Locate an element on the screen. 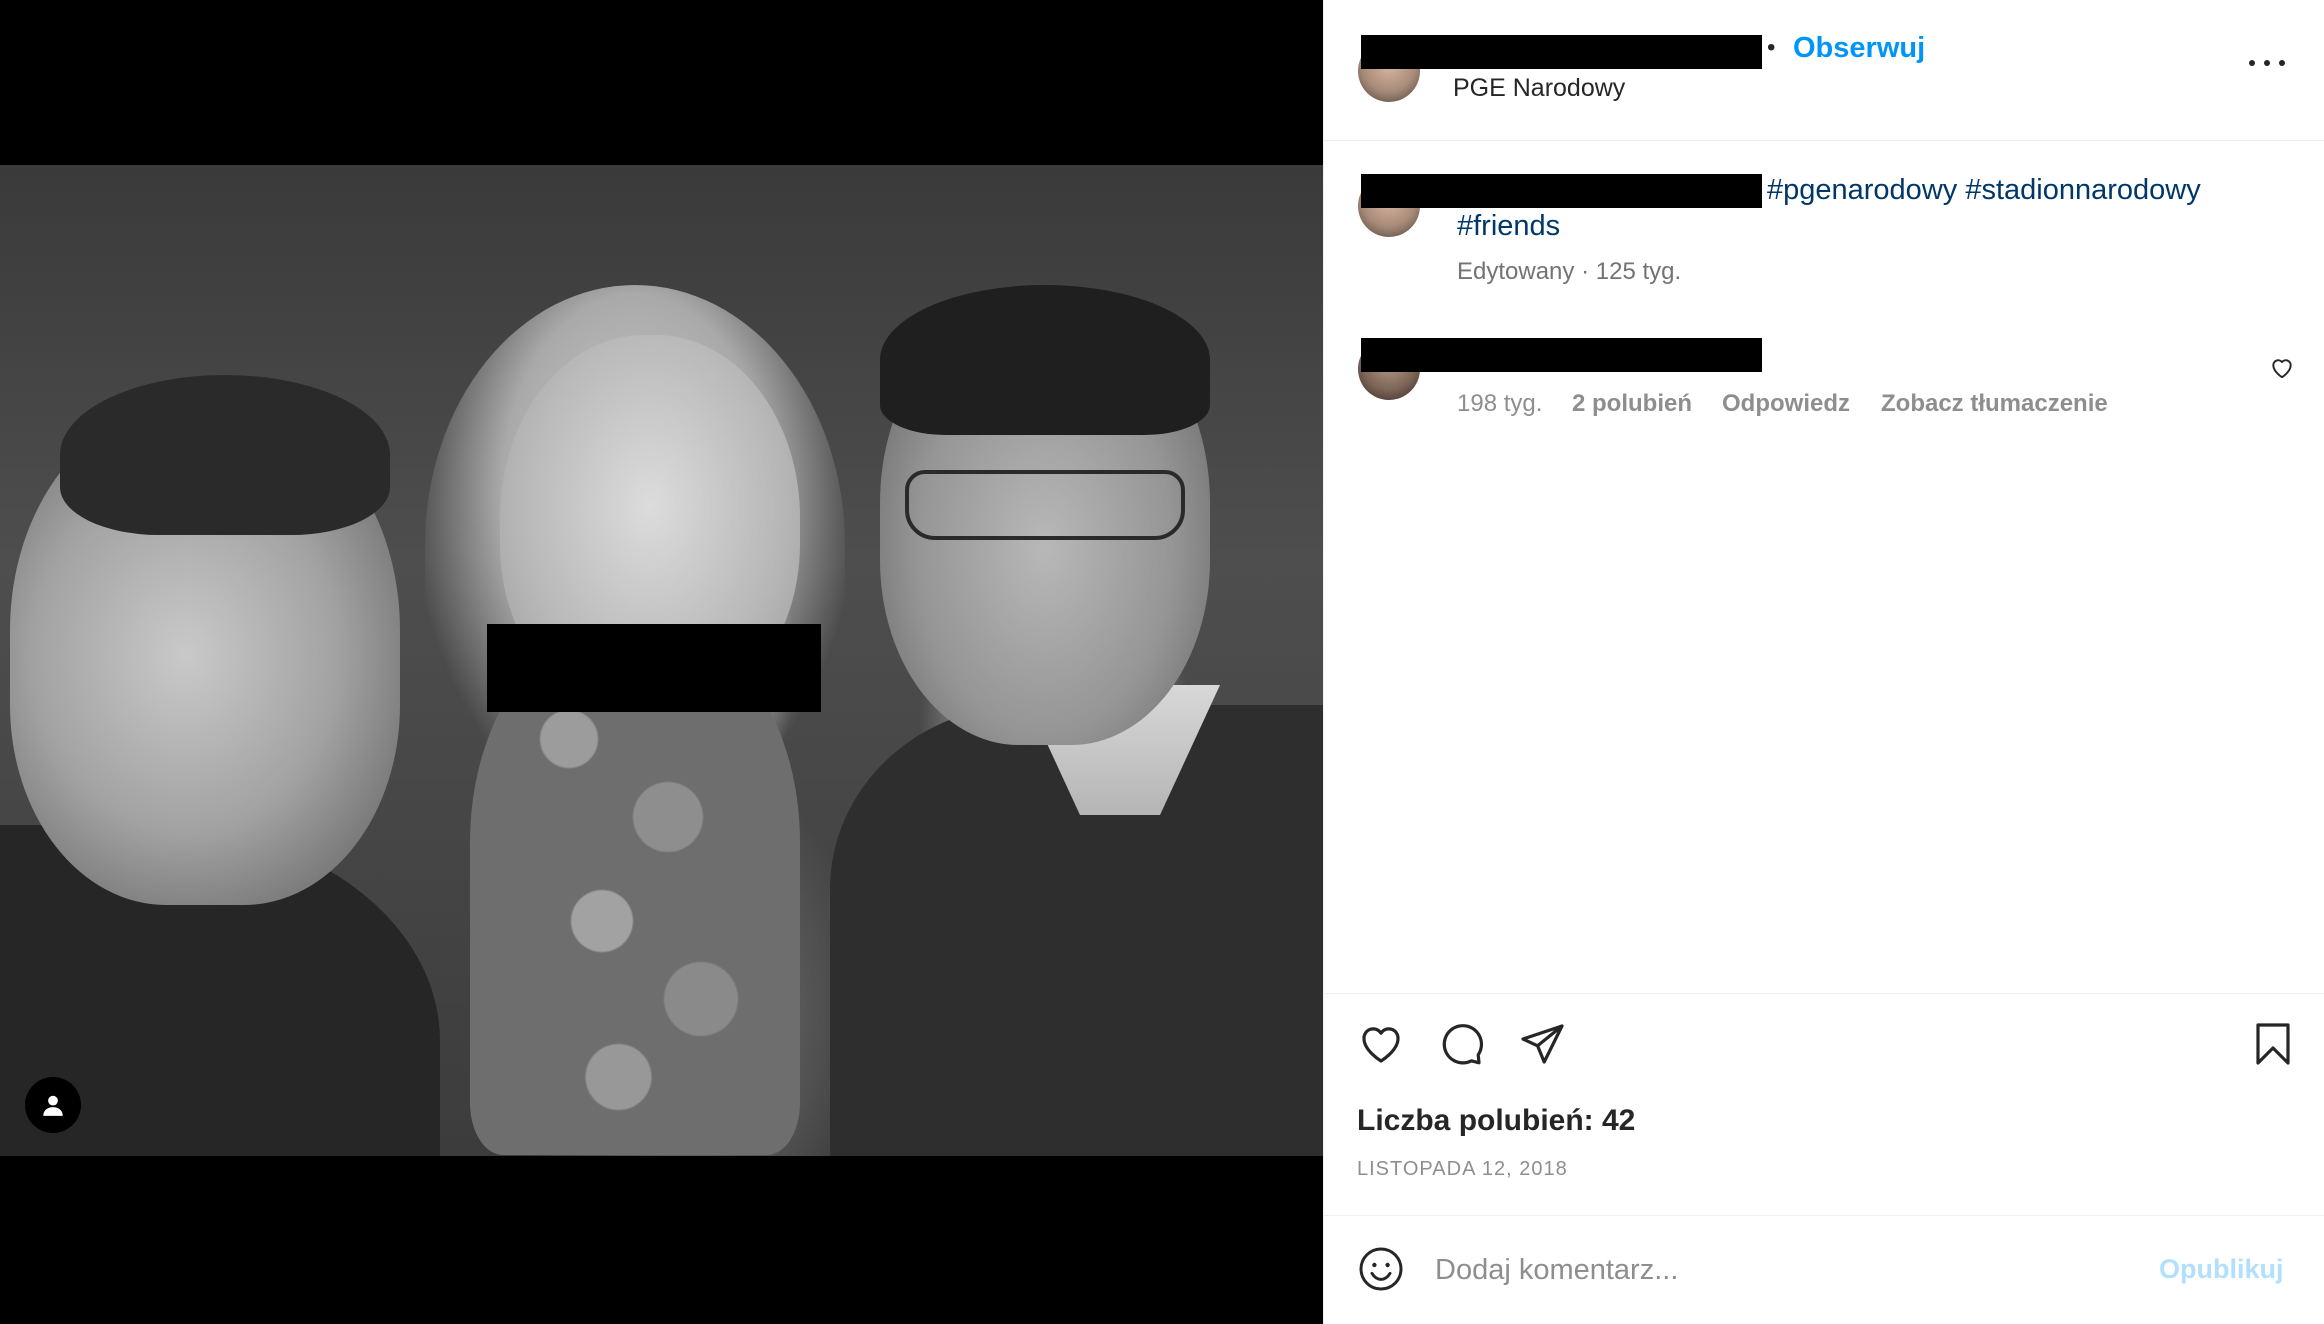  user-tag-button is located at coordinates (53, 1105).